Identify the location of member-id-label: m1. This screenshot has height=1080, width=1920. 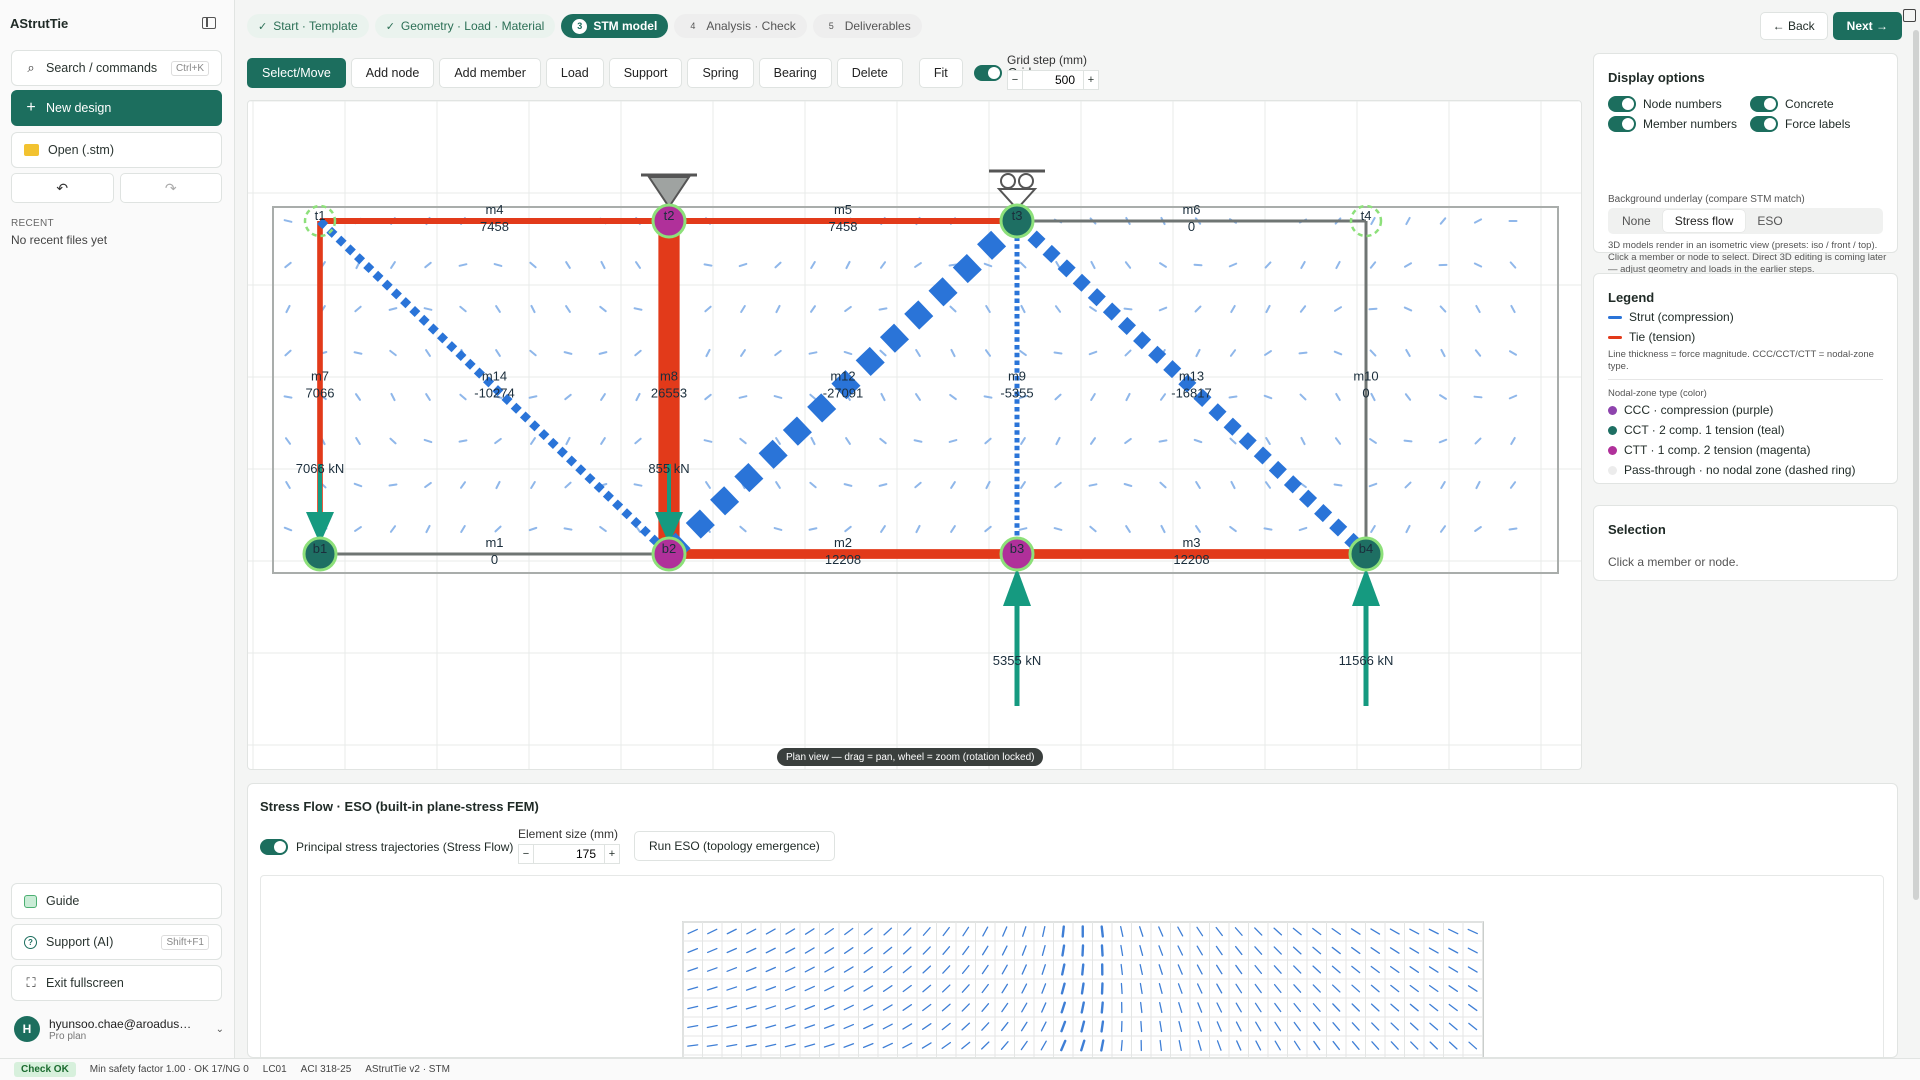
(494, 542).